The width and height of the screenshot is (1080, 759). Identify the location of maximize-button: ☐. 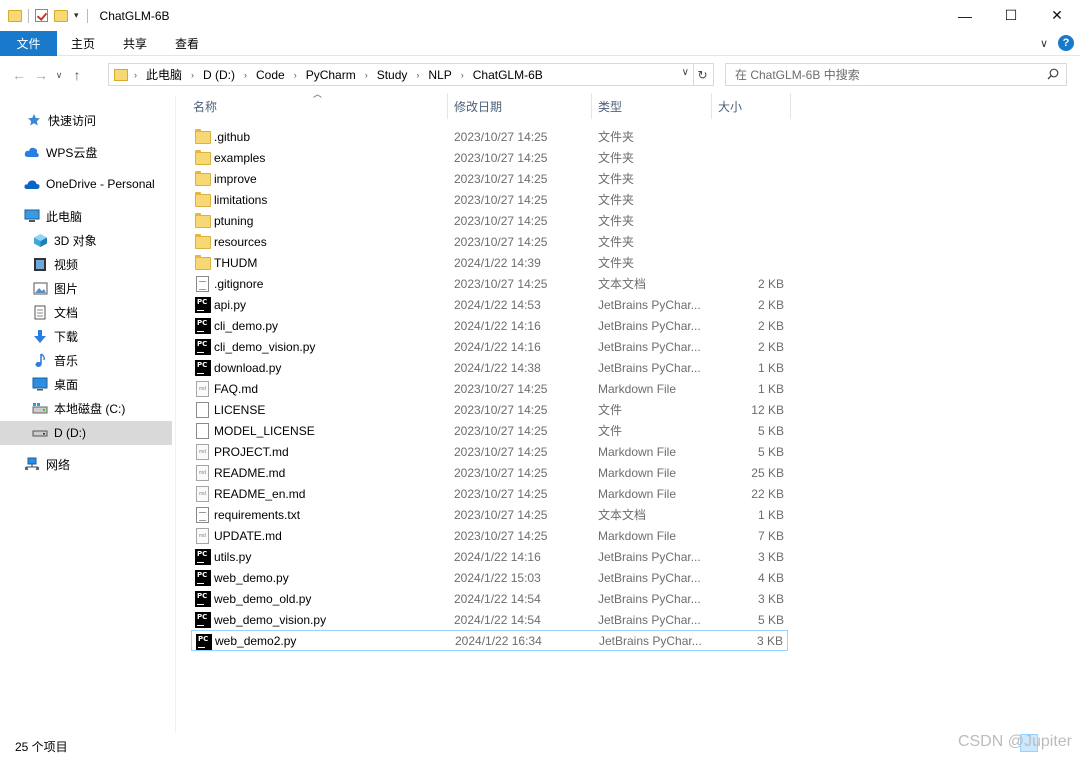
(1011, 15).